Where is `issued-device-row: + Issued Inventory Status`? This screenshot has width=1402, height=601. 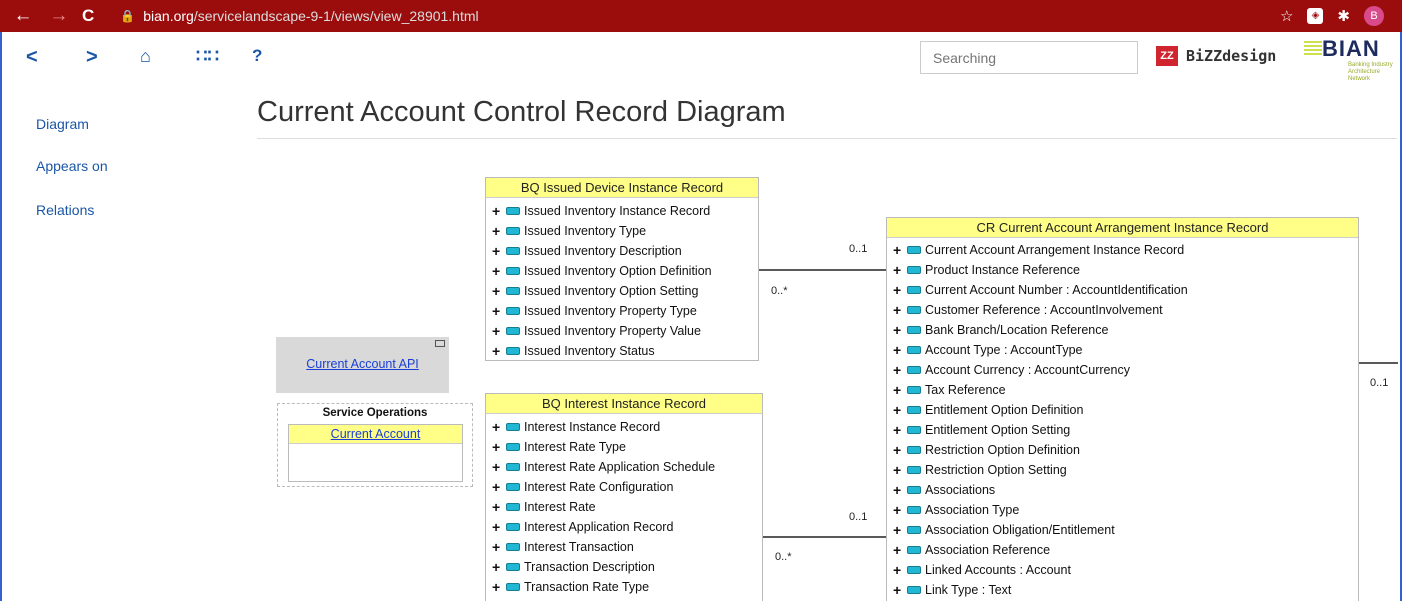
issued-device-row: + Issued Inventory Status is located at coordinates (622, 350).